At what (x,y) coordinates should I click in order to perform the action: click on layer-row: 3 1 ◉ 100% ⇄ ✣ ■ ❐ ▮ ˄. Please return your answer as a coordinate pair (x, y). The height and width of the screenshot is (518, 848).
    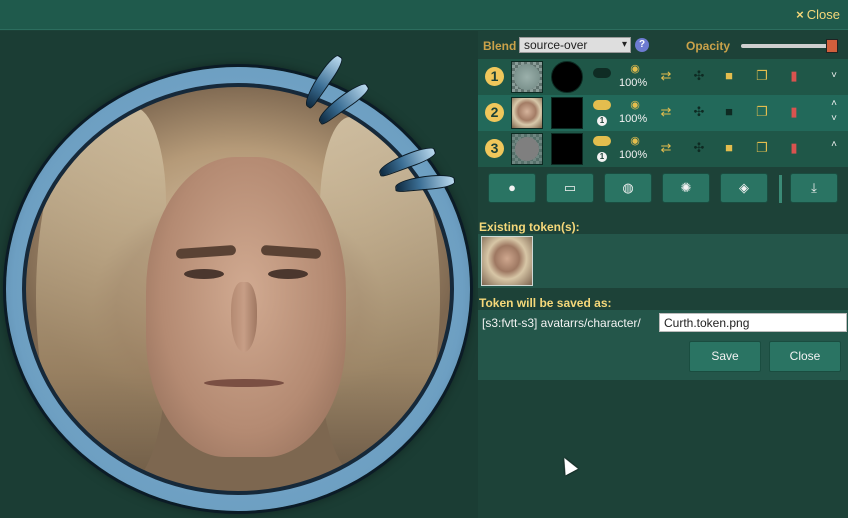
    Looking at the image, I should click on (663, 149).